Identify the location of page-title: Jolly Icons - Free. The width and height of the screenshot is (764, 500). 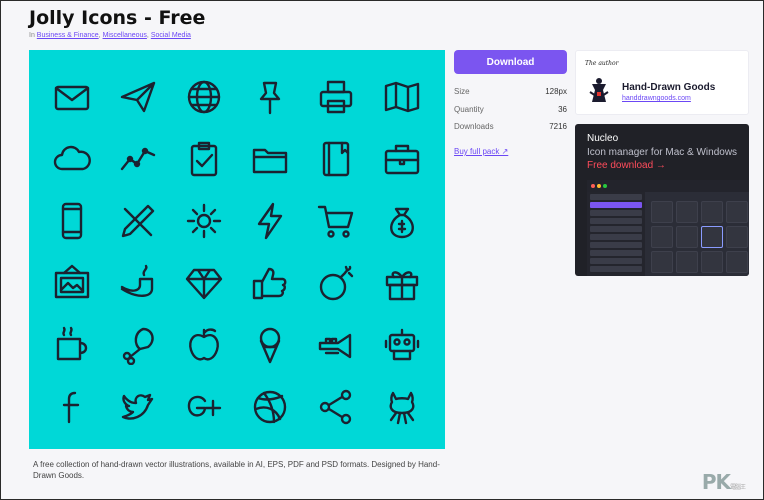
(117, 18).